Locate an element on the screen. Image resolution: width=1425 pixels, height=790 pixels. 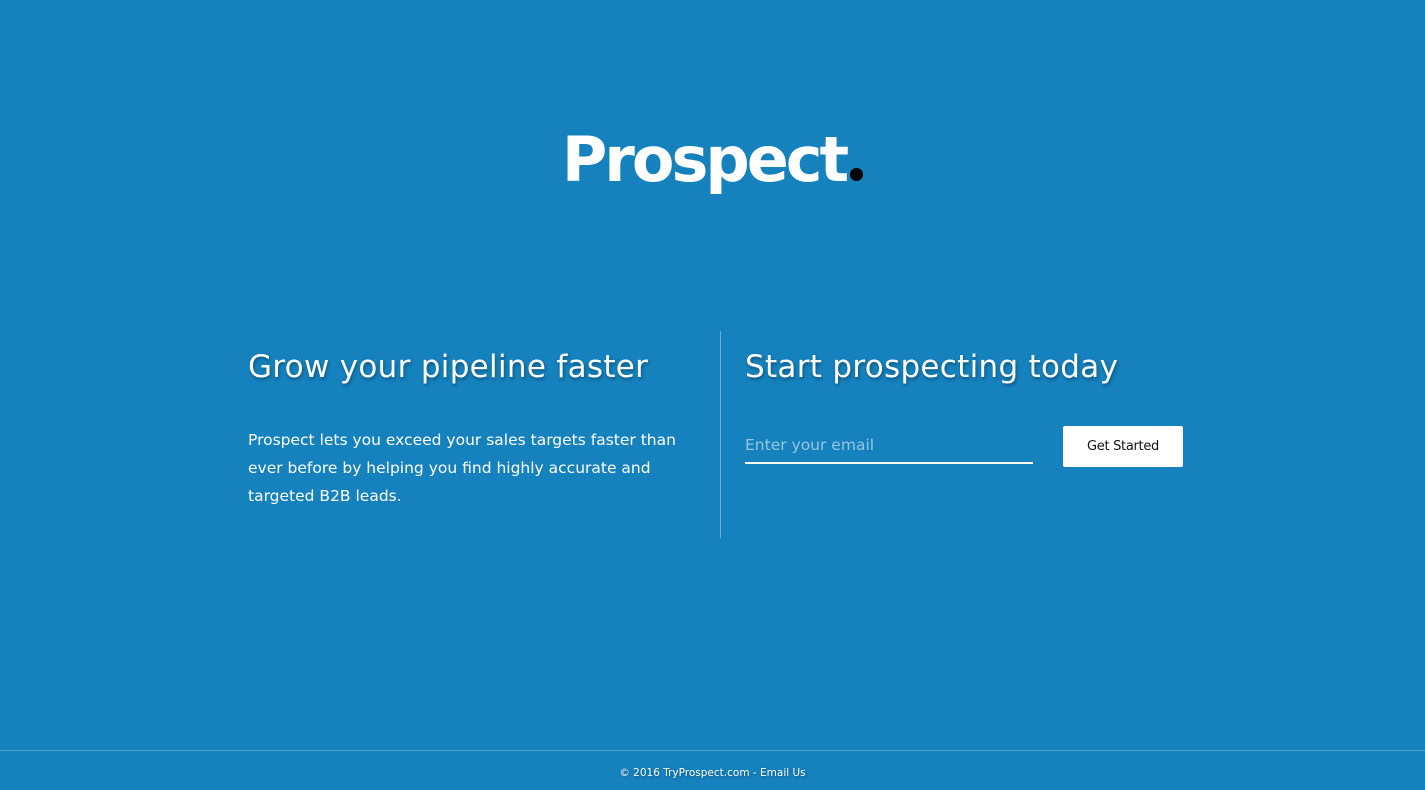
footer: © 2016 TryProspect.com - Email Us is located at coordinates (712, 770).